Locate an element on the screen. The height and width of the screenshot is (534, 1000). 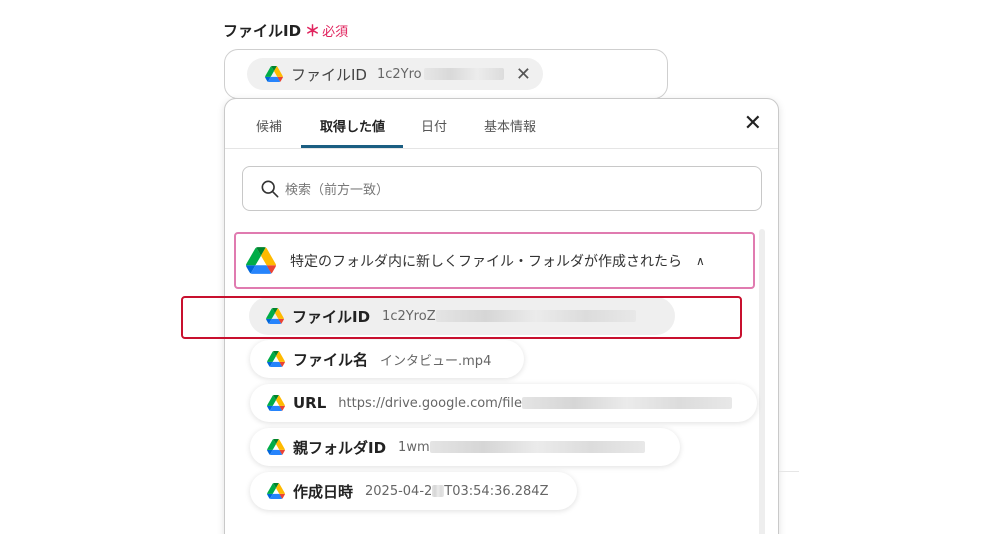
trigger-group-header: 特定のフォルダ内に新しくファイル・フォルダが作成されたら ∧ is located at coordinates (494, 260).